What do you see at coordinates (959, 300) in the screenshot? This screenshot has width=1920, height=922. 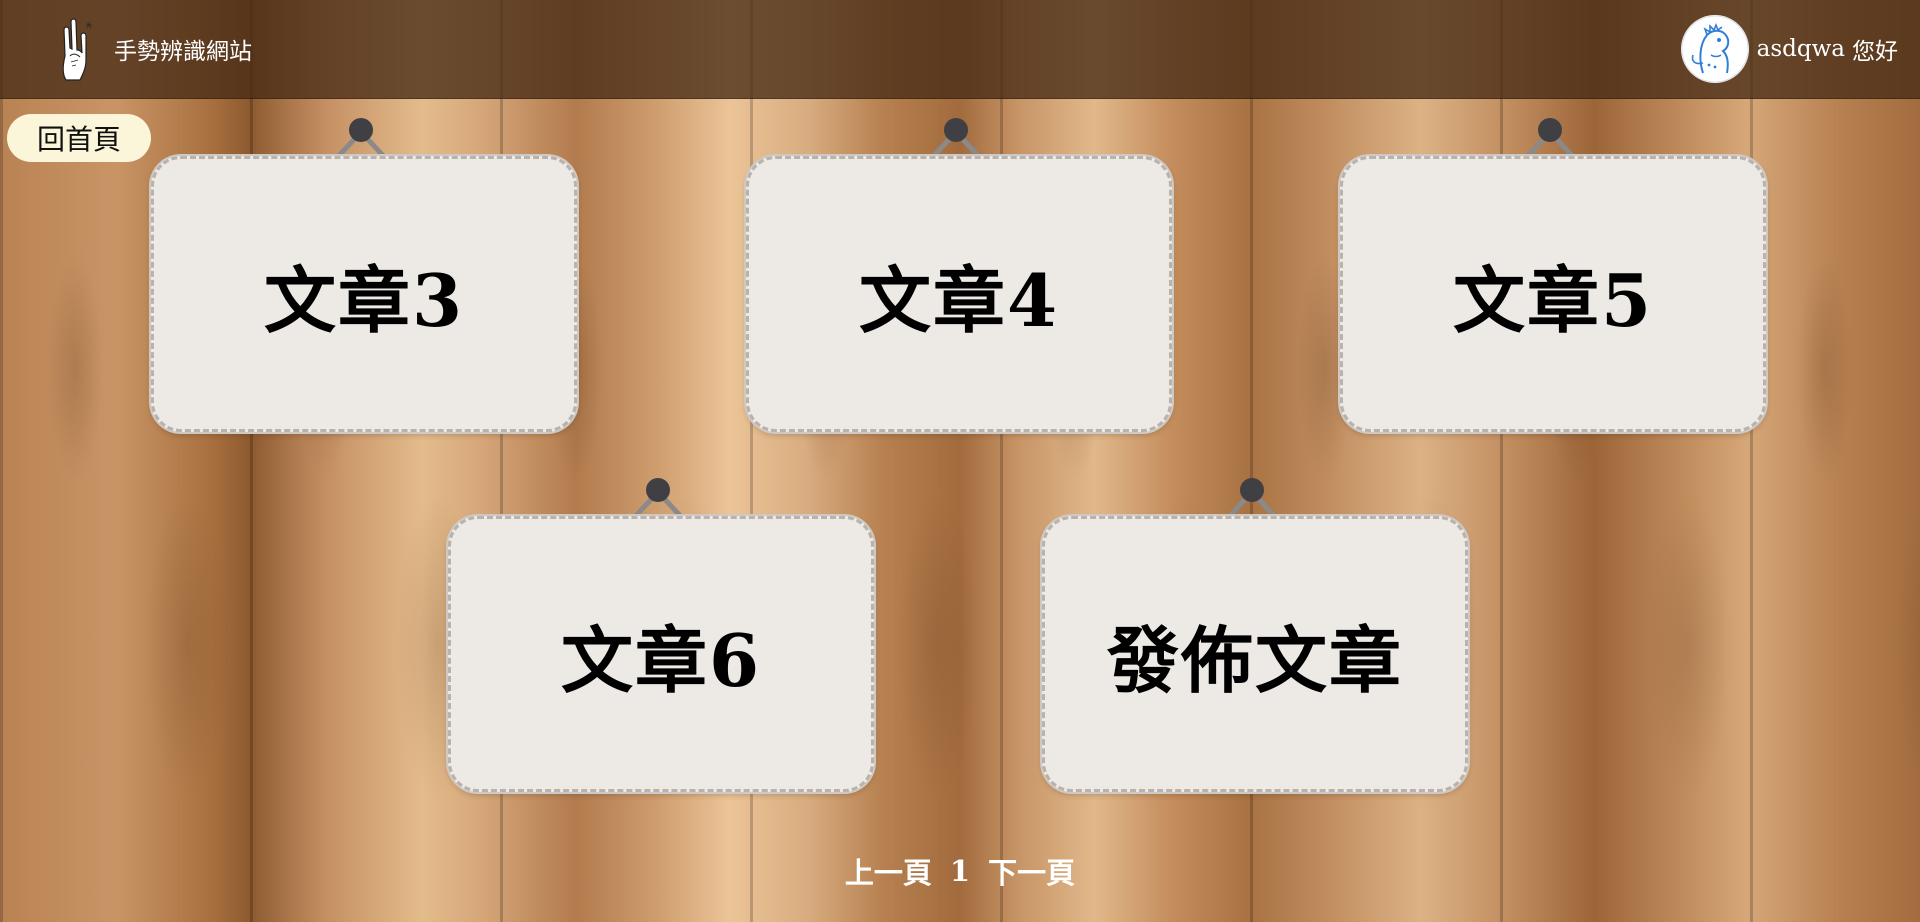 I see `card-title: 文章4` at bounding box center [959, 300].